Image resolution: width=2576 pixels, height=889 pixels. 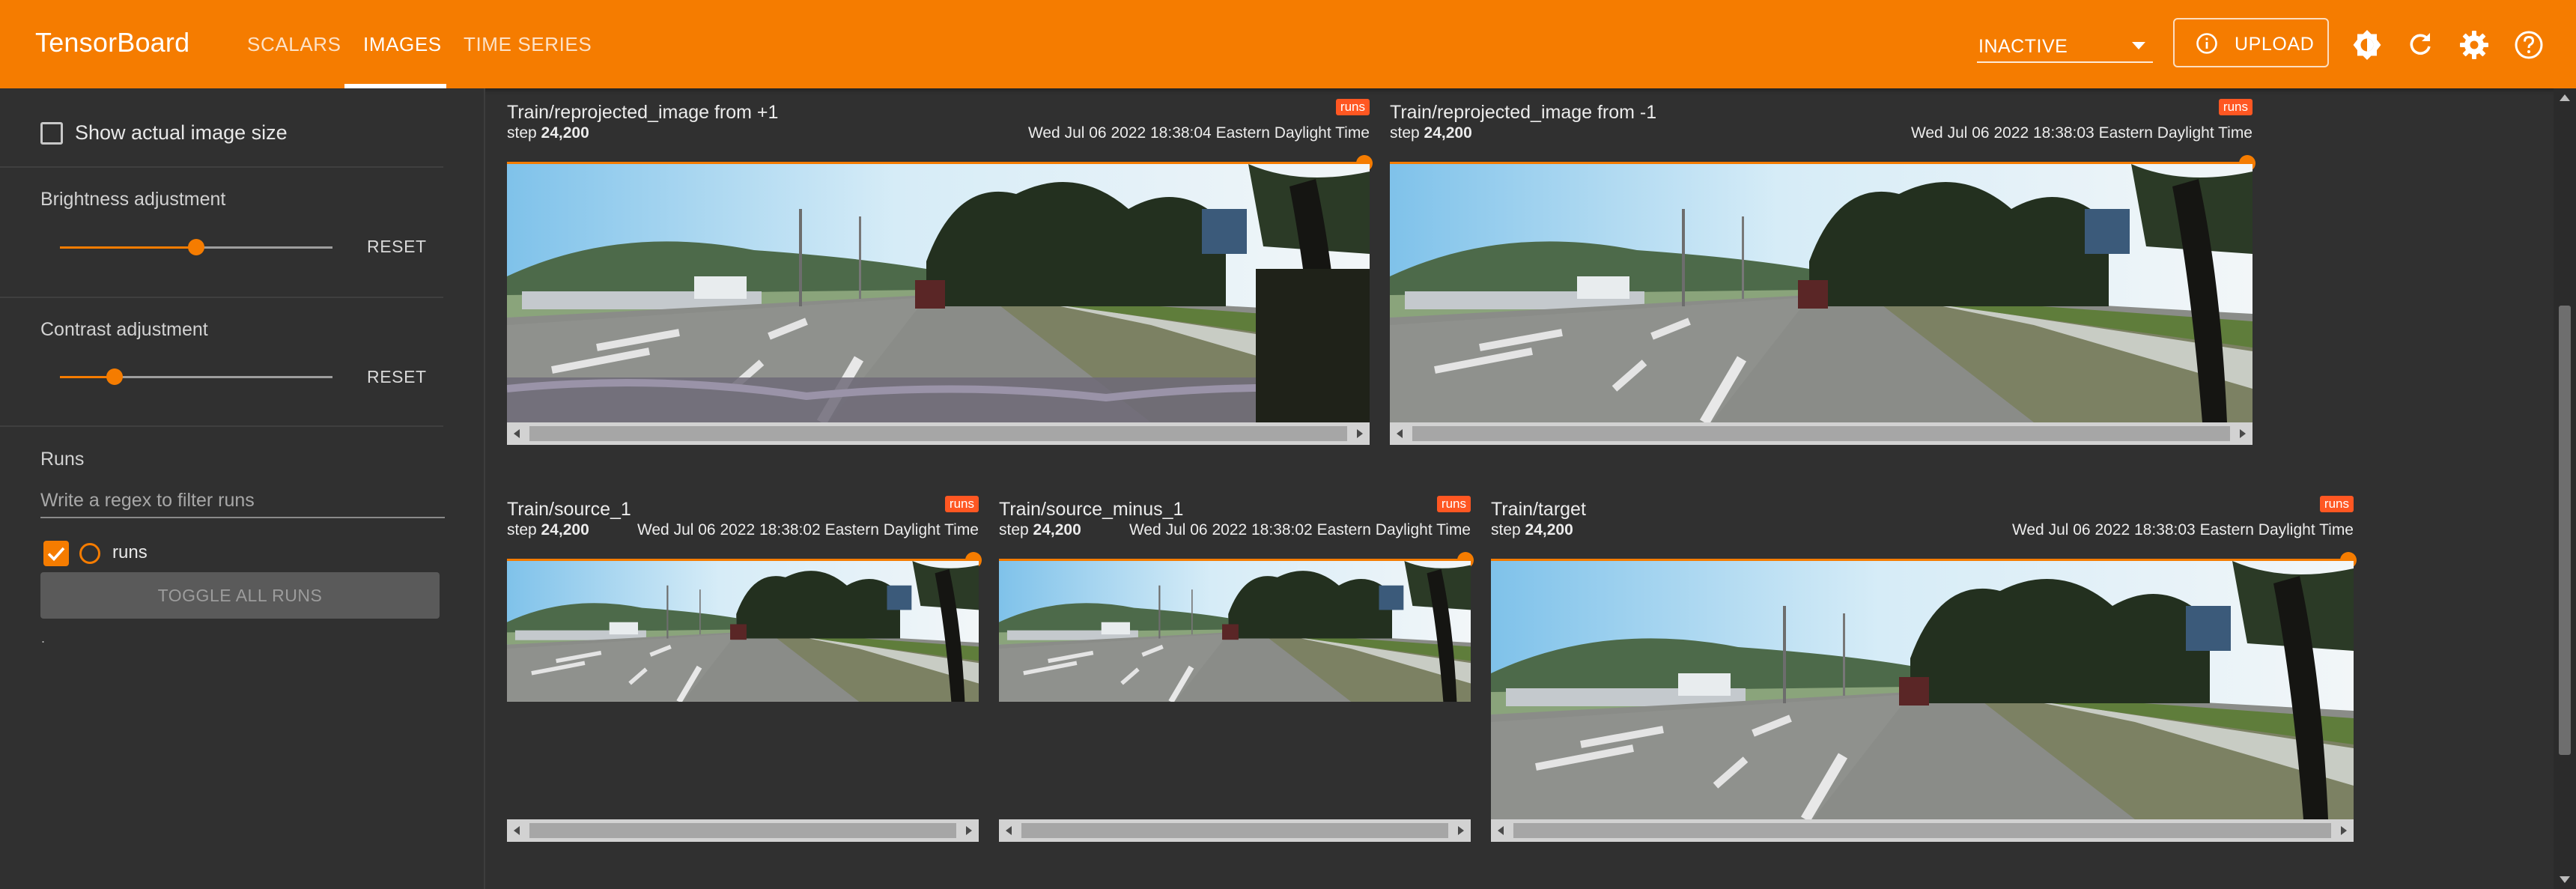 I want to click on runs-filter-placeholder: Write a regex to filter runs, so click(x=147, y=500).